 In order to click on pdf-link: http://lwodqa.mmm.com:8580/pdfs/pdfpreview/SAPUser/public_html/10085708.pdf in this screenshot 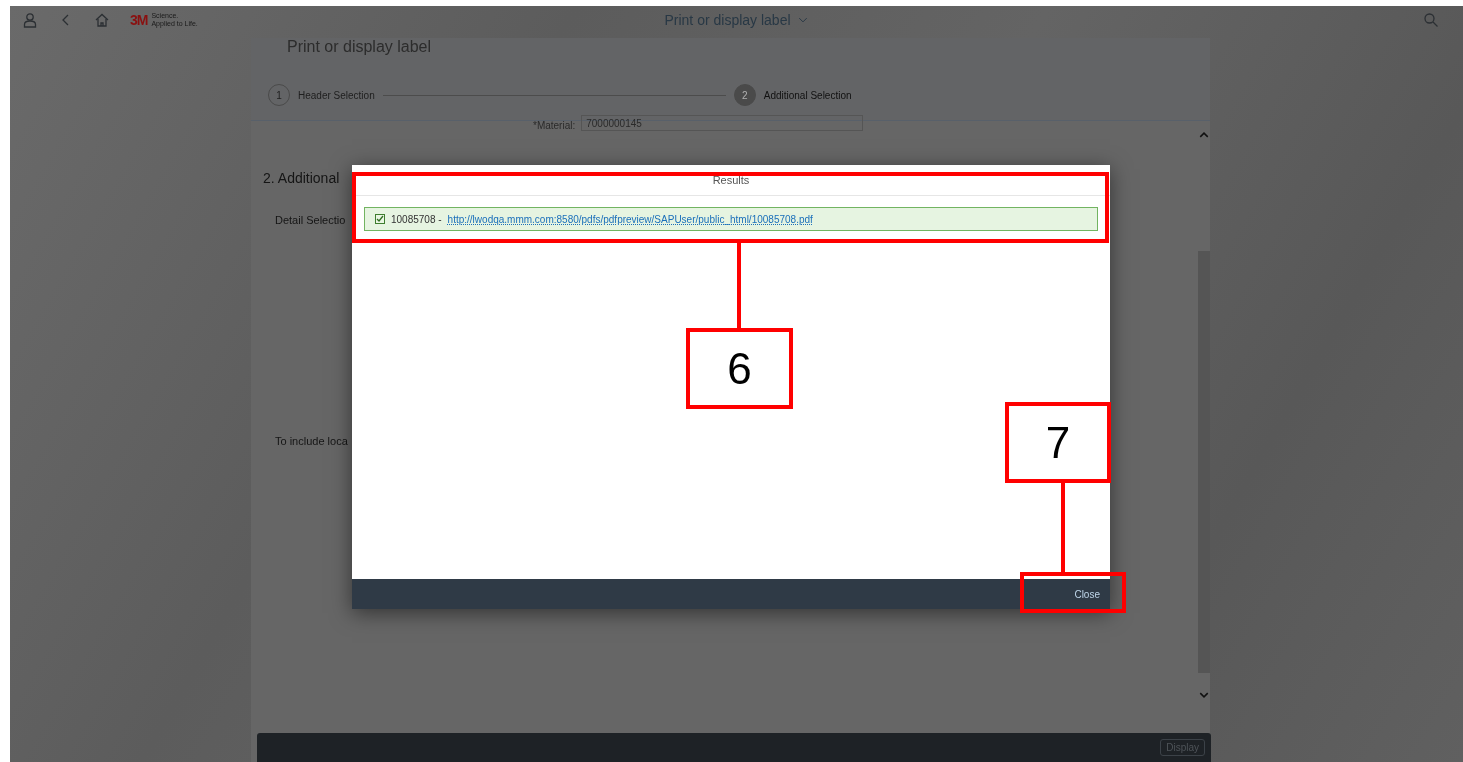, I will do `click(630, 219)`.